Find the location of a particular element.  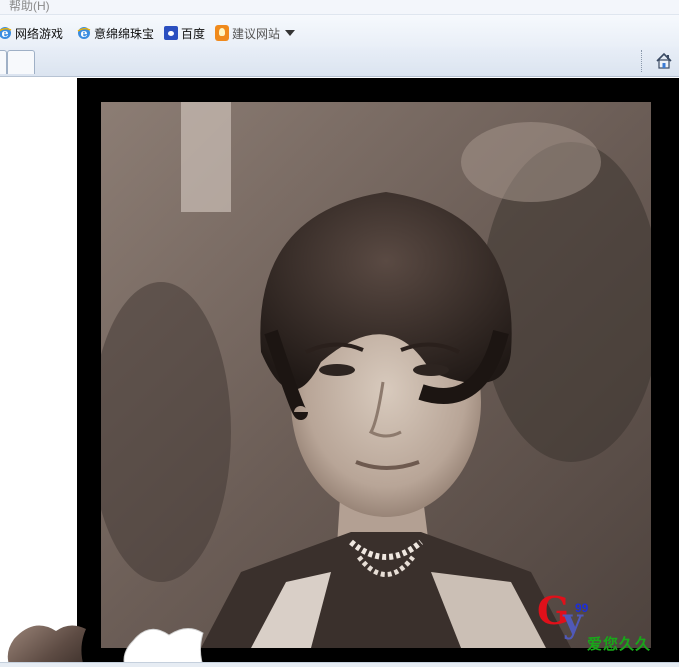

new-tab-button is located at coordinates (21, 62).